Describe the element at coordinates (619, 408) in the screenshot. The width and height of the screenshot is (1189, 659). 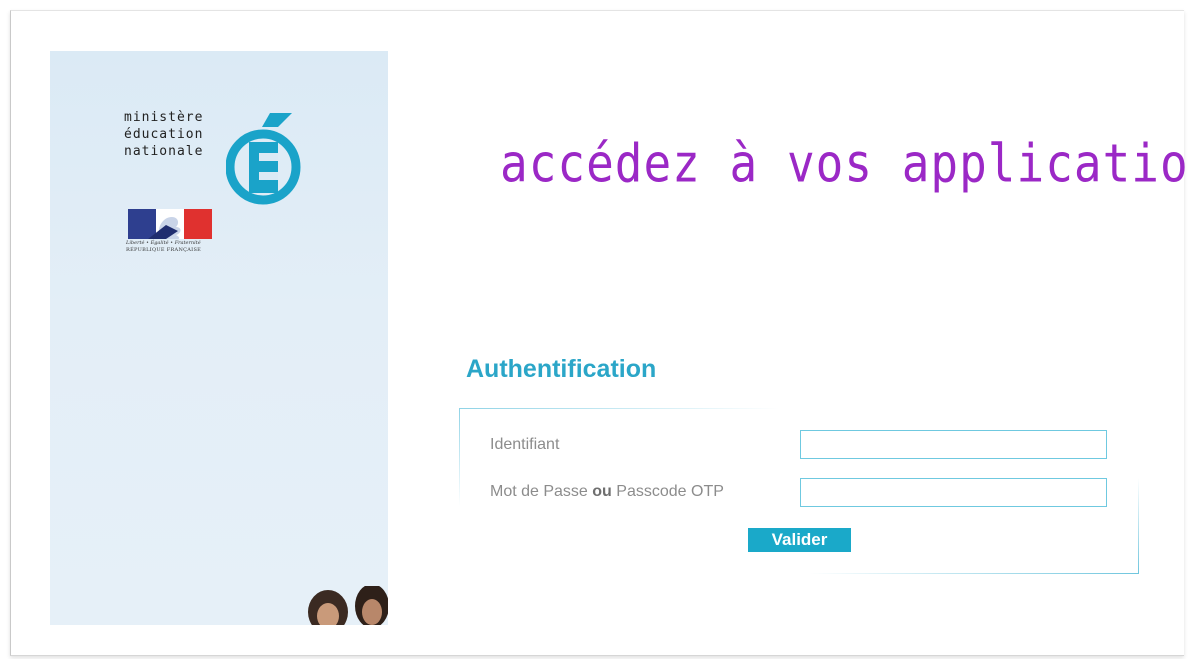
I see `box-border-top` at that location.